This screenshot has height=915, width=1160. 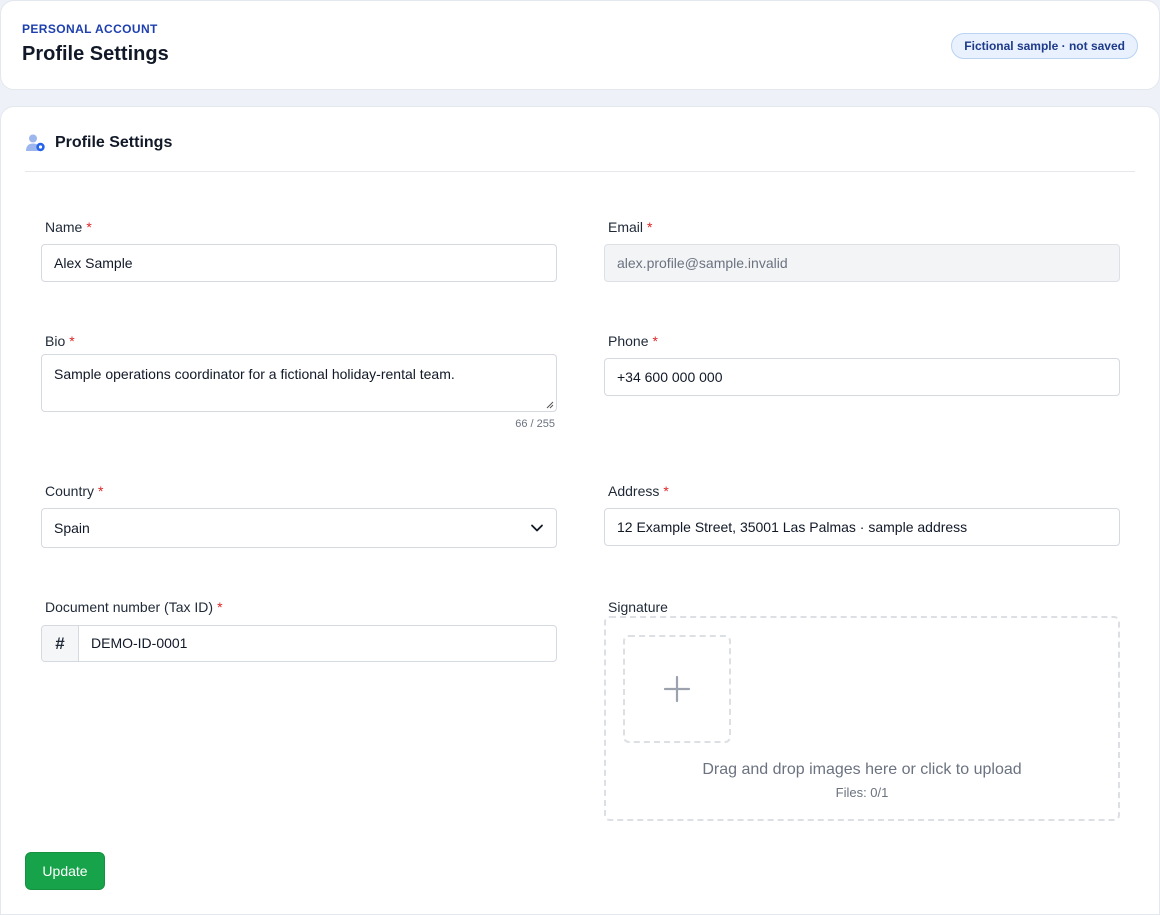 What do you see at coordinates (628, 341) in the screenshot?
I see `phone-label-text: Phone` at bounding box center [628, 341].